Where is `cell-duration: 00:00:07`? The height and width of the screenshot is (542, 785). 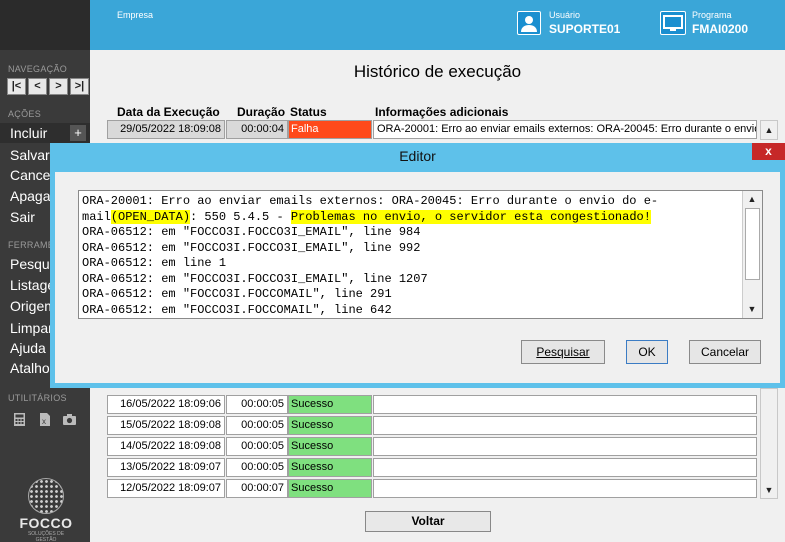
cell-duration: 00:00:07 is located at coordinates (257, 488).